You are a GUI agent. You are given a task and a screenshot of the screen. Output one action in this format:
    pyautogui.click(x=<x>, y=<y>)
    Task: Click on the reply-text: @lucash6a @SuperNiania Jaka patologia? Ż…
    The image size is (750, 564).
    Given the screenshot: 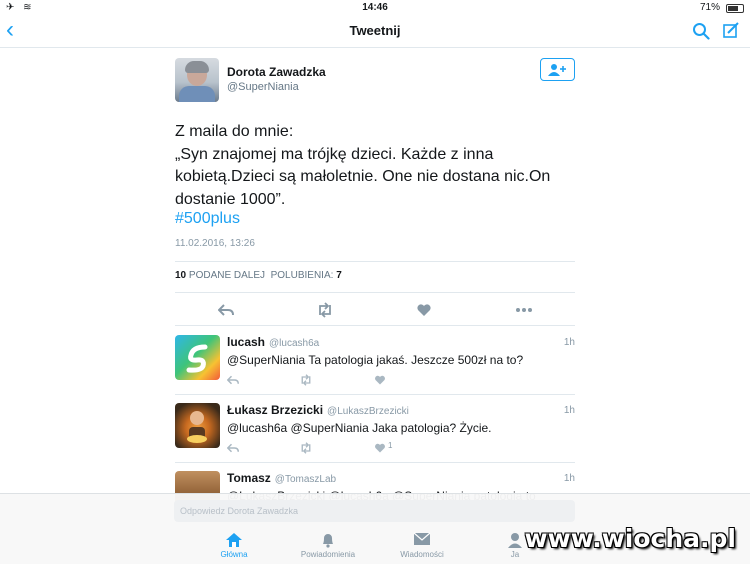 What is the action you would take?
    pyautogui.click(x=359, y=428)
    